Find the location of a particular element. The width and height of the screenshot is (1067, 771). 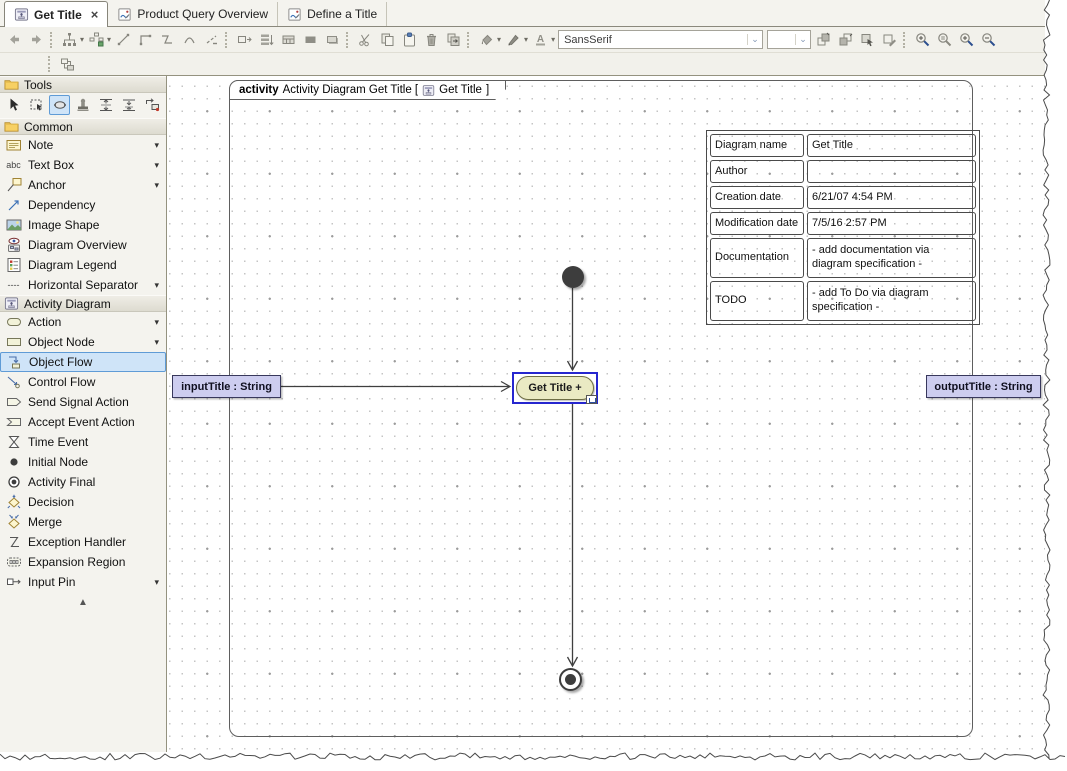

horizontal-spacing-tool is located at coordinates (128, 105).